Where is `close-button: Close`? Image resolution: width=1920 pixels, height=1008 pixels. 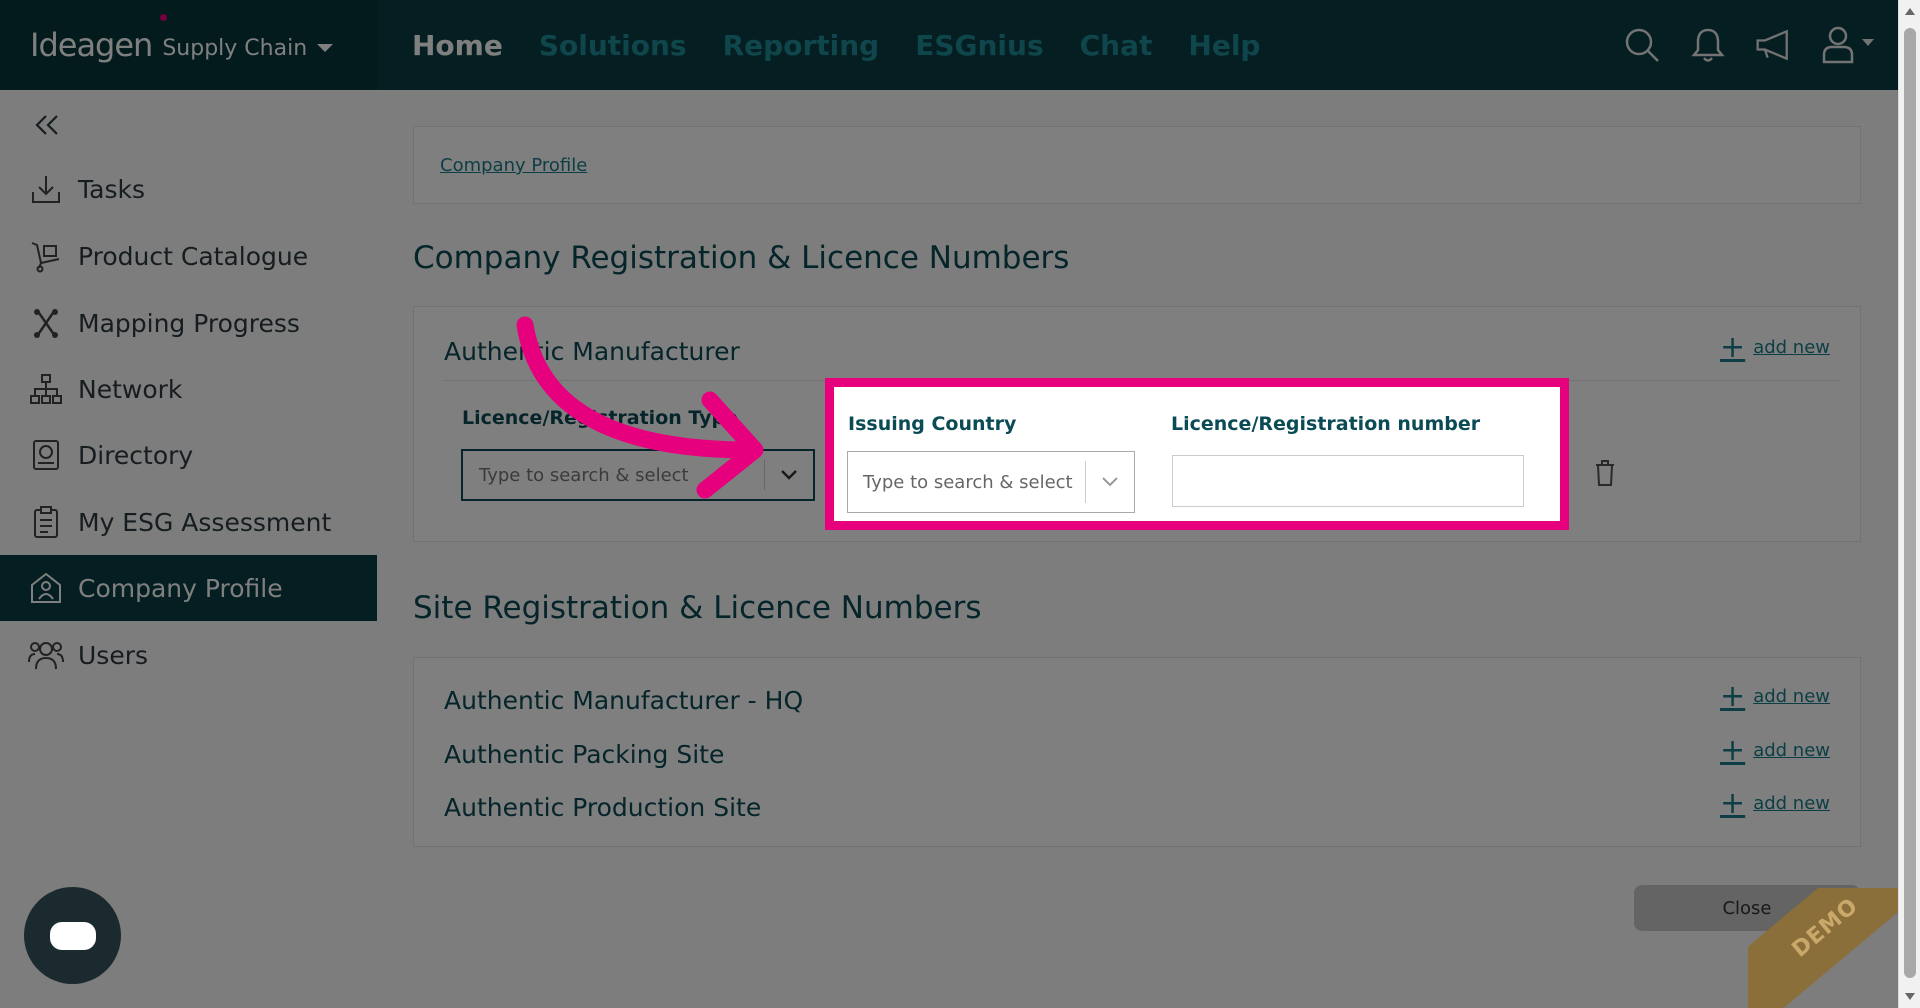 close-button: Close is located at coordinates (1747, 908).